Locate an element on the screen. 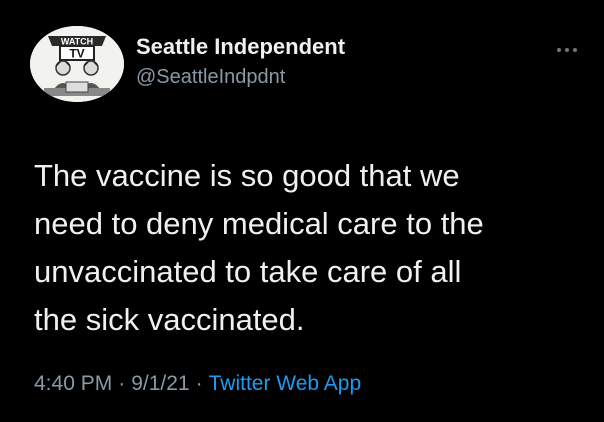 The width and height of the screenshot is (604, 422). watch-tv-logo-icon: WATCH TV is located at coordinates (77, 64).